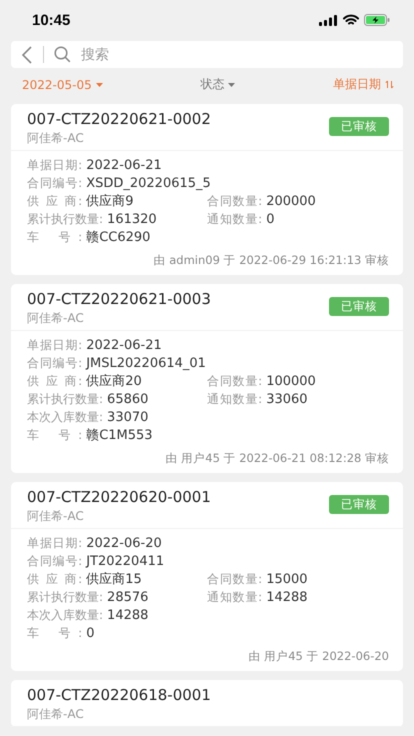 The image size is (414, 736). Describe the element at coordinates (119, 435) in the screenshot. I see `field-value: 赣C1M553` at that location.